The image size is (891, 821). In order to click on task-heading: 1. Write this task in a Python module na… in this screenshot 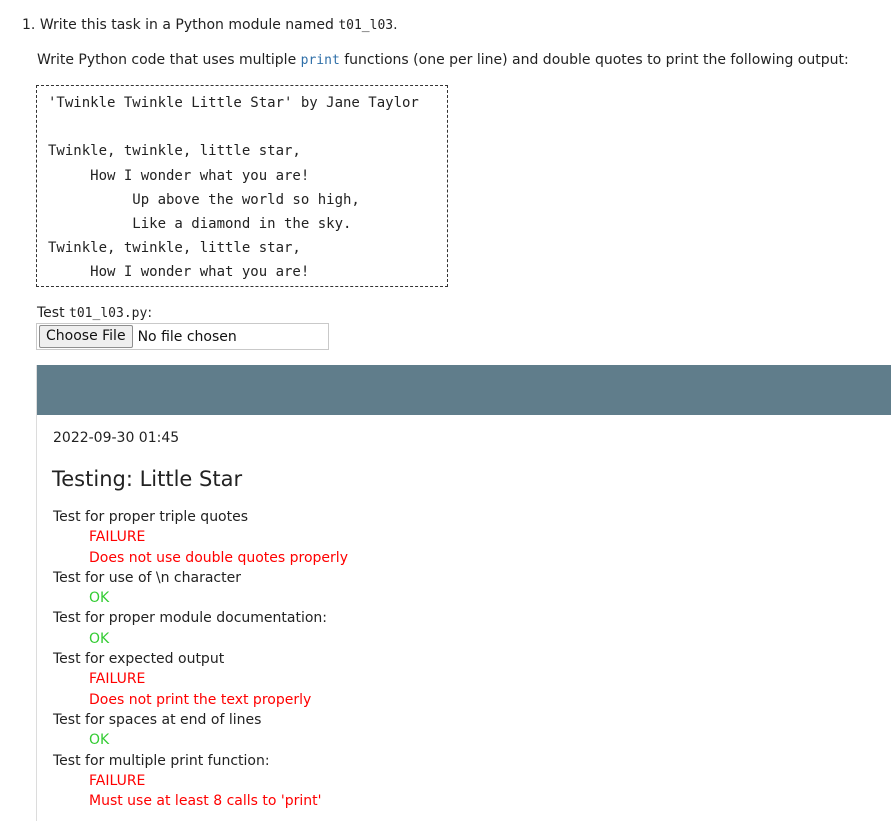, I will do `click(210, 25)`.